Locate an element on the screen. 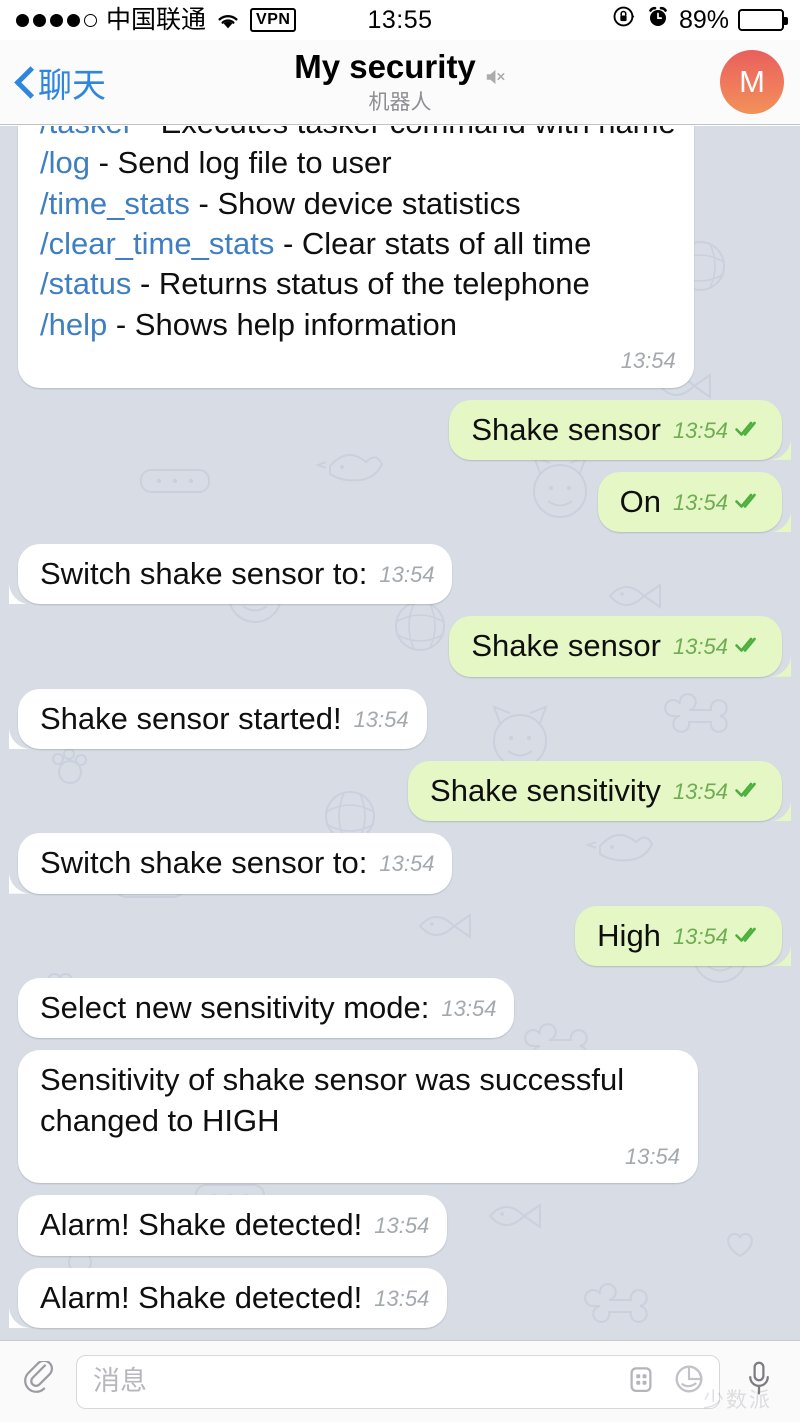 Image resolution: width=800 pixels, height=1422 pixels. message-row: High 13:54 is located at coordinates (400, 935).